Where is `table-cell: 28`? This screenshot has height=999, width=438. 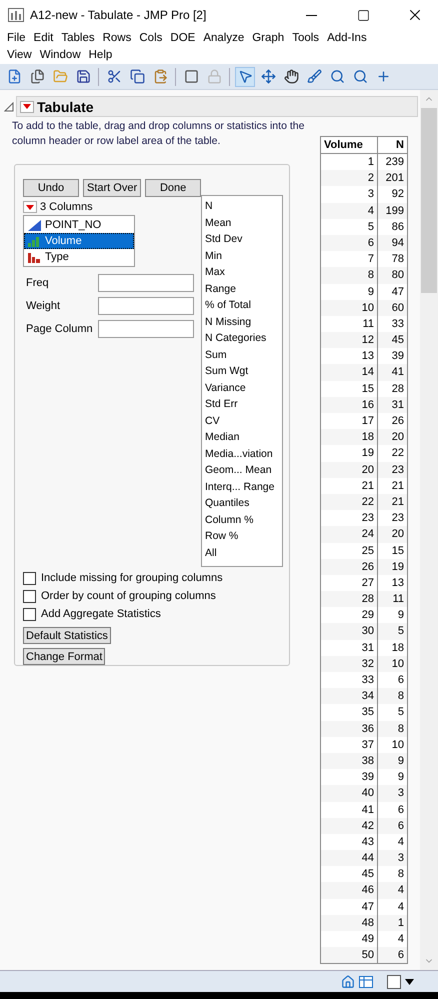 table-cell: 28 is located at coordinates (349, 599).